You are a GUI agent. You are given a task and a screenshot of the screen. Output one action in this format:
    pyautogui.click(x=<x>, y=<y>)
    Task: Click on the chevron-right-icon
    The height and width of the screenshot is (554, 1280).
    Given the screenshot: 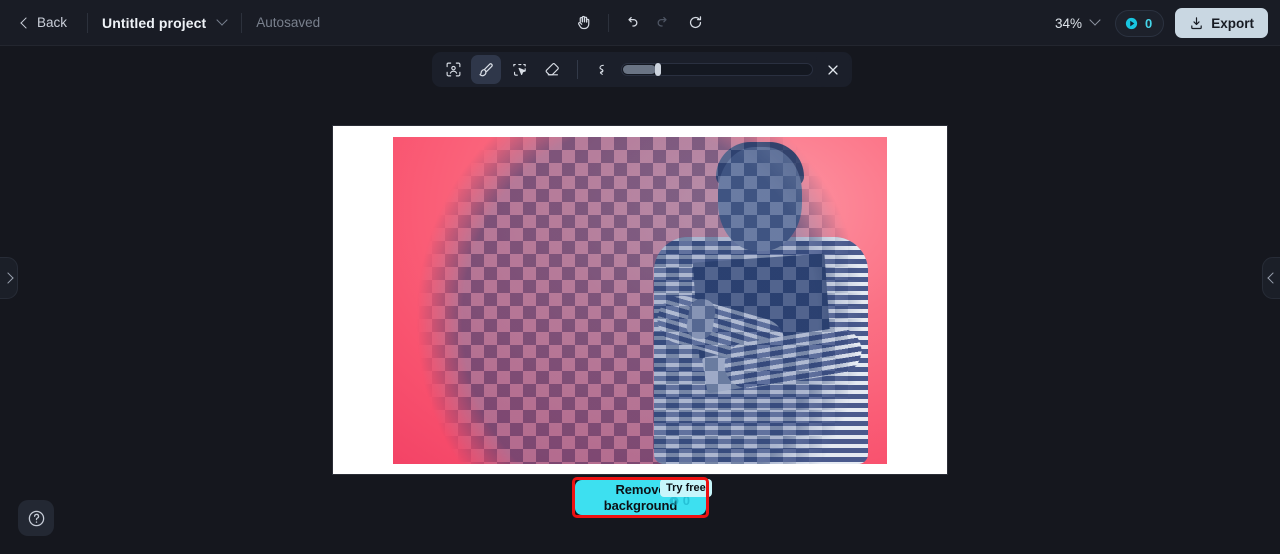 What is the action you would take?
    pyautogui.click(x=9, y=278)
    